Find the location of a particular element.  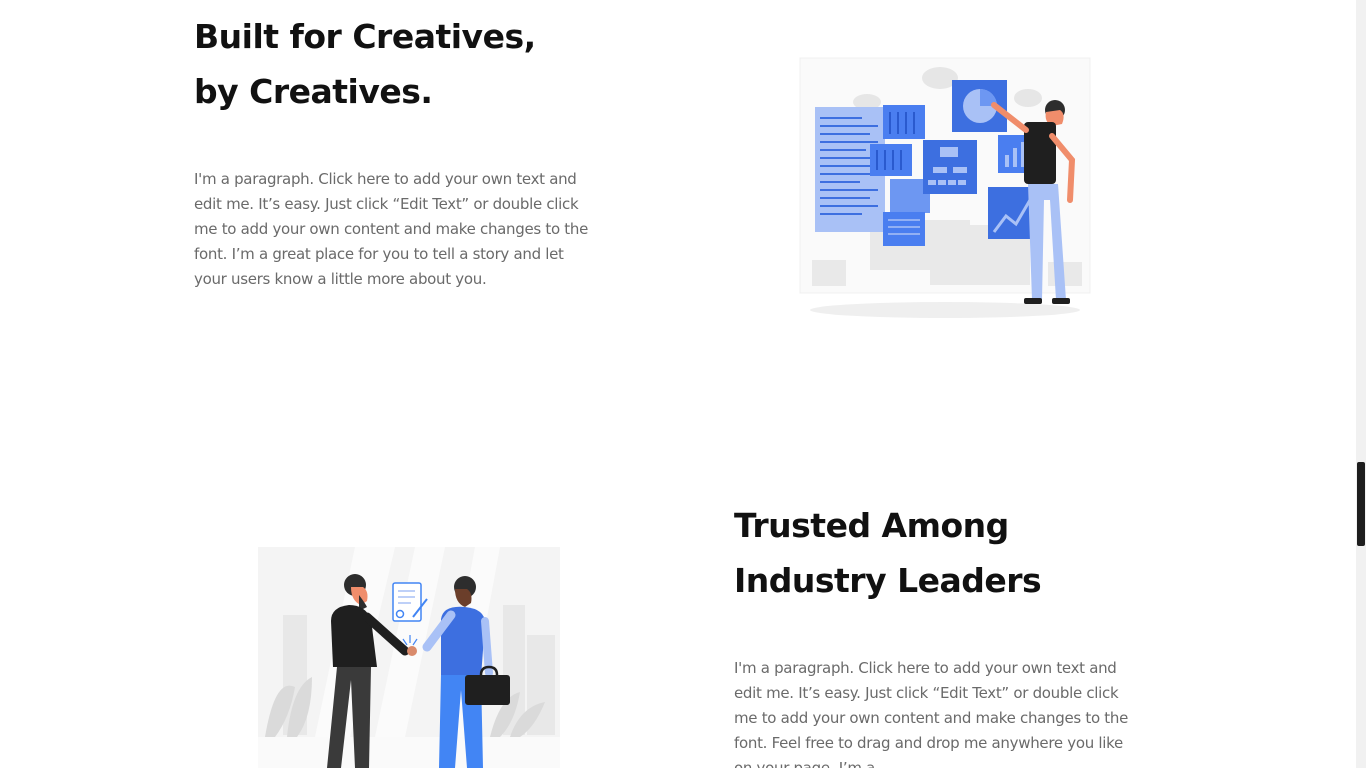

section-2-heading: Trusted Among Industry Leaders is located at coordinates (888, 553).